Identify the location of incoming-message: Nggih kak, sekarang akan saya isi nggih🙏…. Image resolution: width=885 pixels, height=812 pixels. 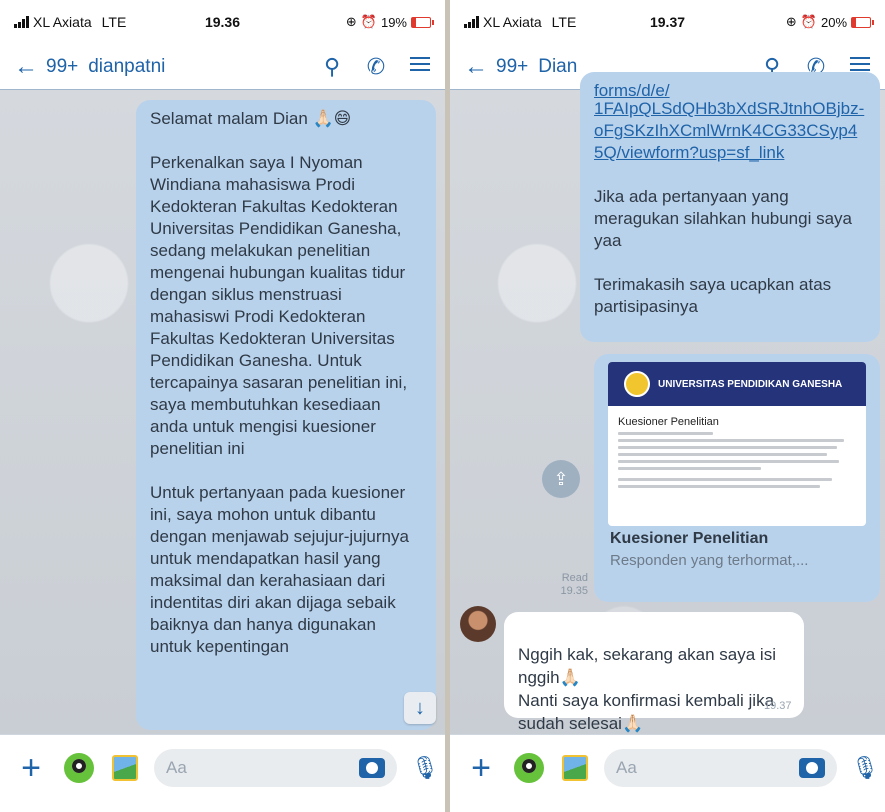
(654, 672).